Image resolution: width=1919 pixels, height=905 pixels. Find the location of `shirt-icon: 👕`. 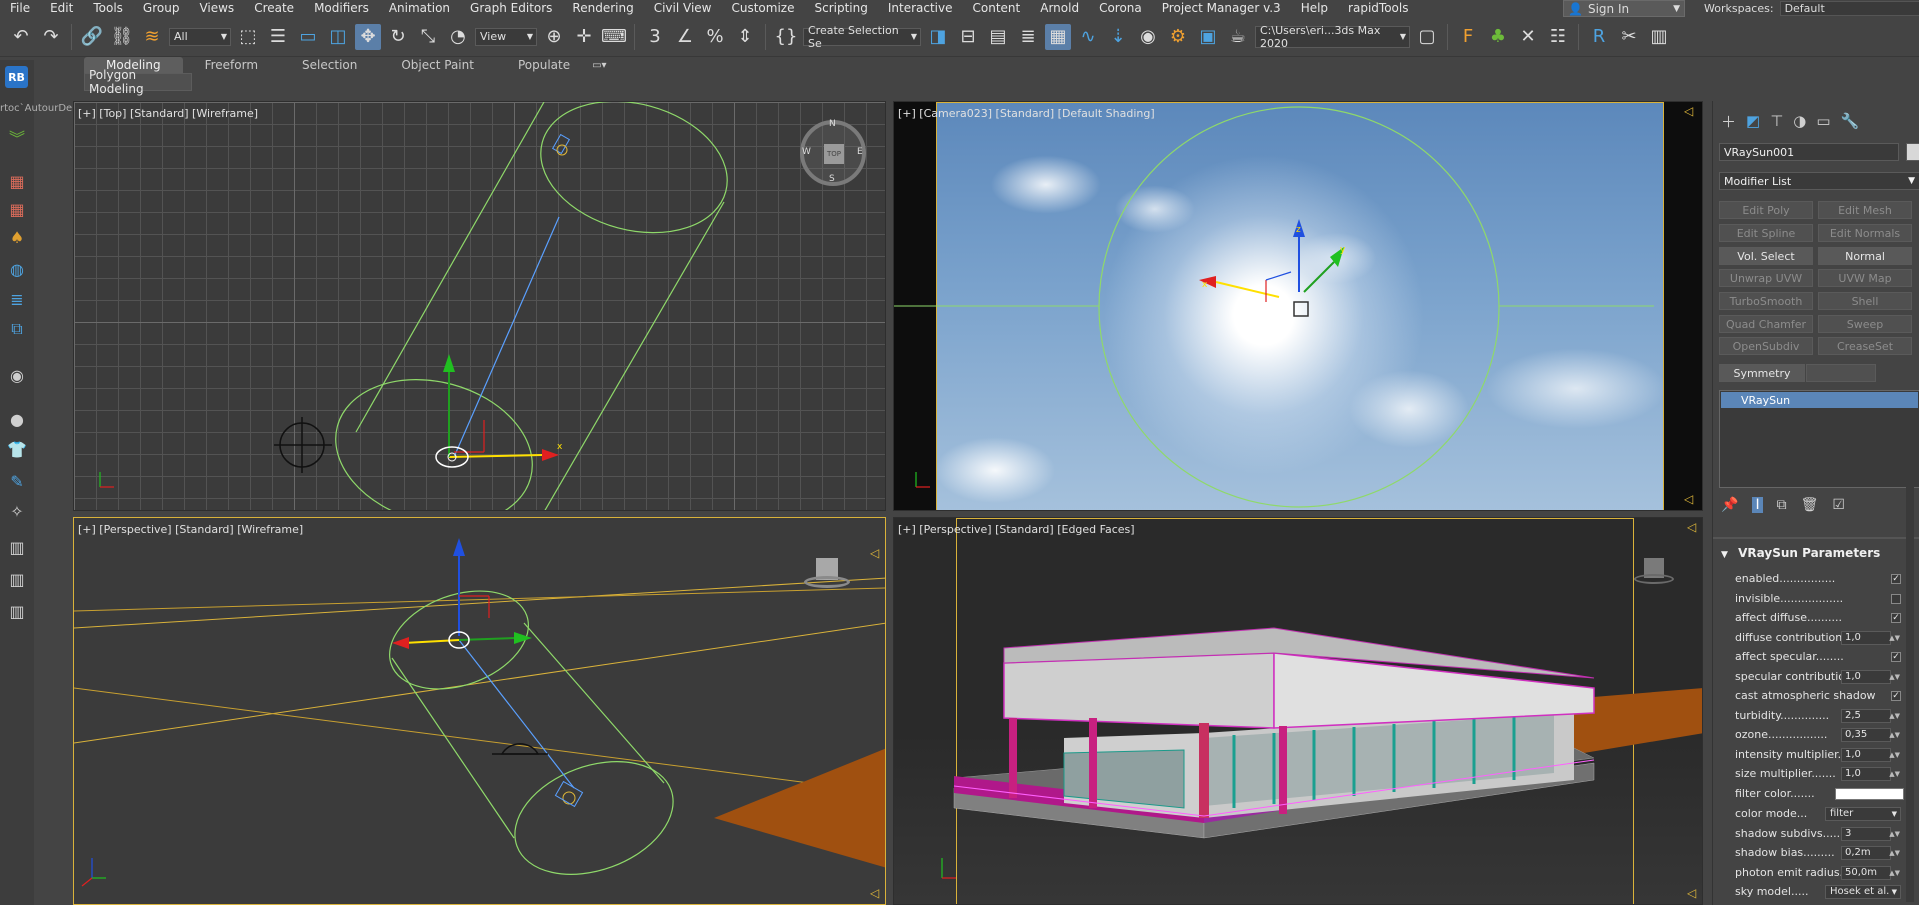

shirt-icon: 👕 is located at coordinates (17, 449).